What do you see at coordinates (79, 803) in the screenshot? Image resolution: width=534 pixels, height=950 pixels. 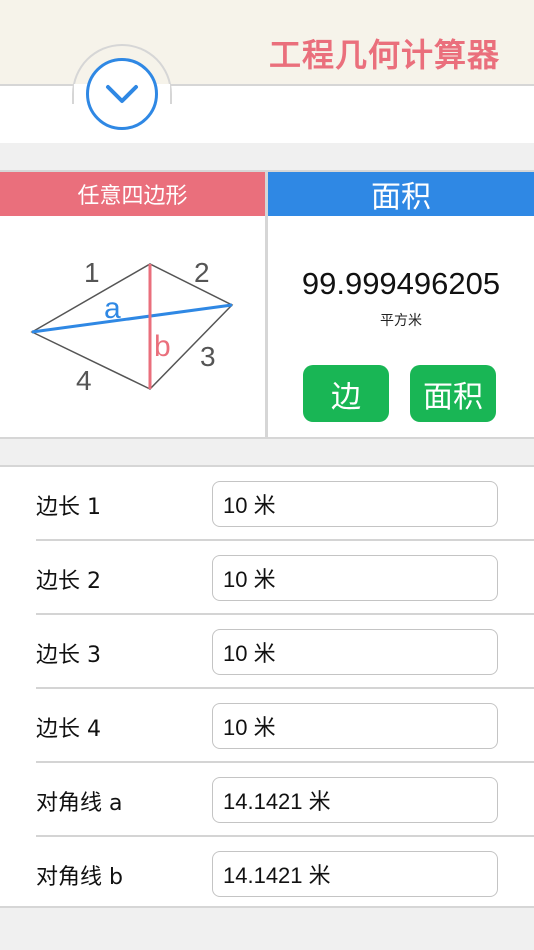 I see `diagonal-a-field-label: 对角线 a` at bounding box center [79, 803].